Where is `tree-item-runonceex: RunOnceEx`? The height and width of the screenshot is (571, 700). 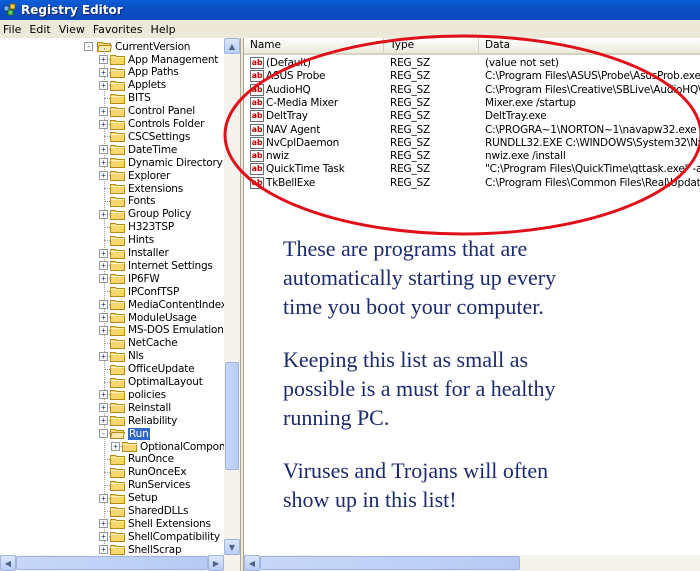
tree-item-runonceex: RunOnceEx is located at coordinates (148, 472).